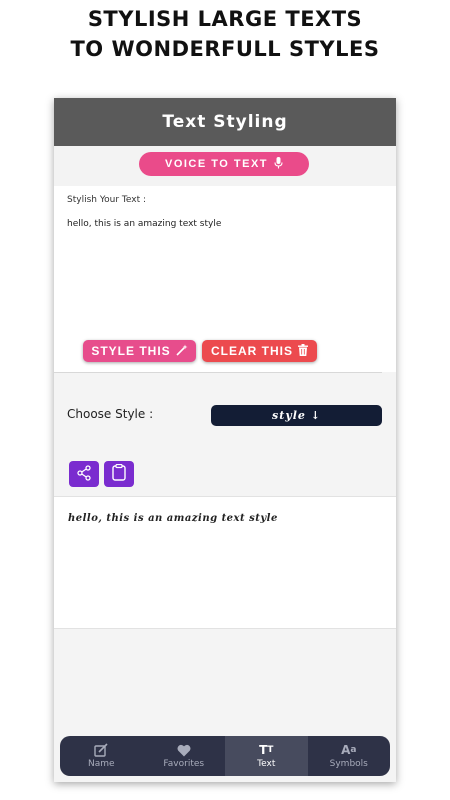  I want to click on promo-line-2: TO WONDERFULL STYLES, so click(225, 49).